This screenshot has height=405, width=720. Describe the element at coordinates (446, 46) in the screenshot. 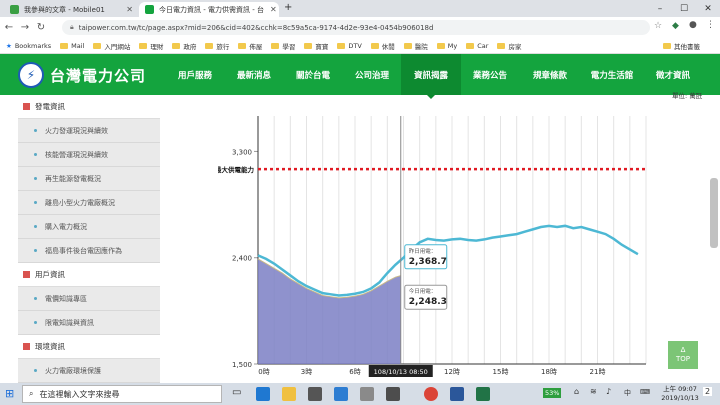

I see `bookmark-item: My` at that location.